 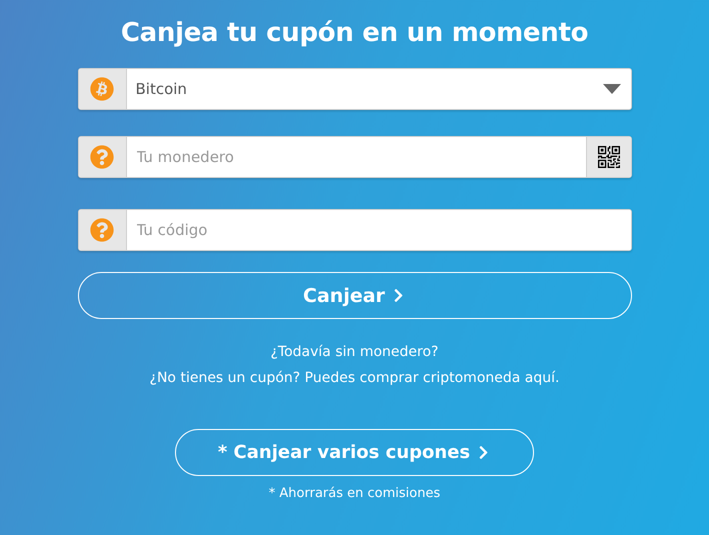 What do you see at coordinates (354, 33) in the screenshot?
I see `page-title: Canjea tu cupón en un momento` at bounding box center [354, 33].